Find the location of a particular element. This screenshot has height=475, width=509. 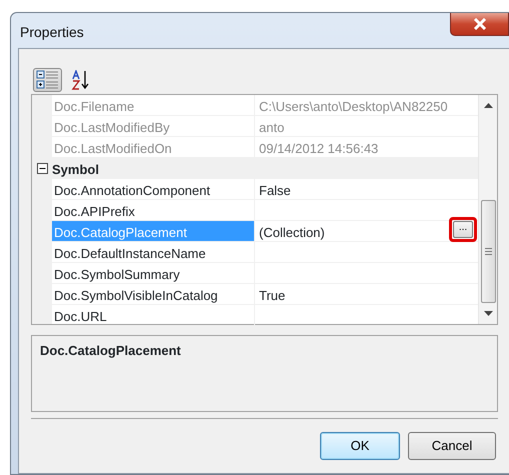

grip-icon is located at coordinates (488, 251).